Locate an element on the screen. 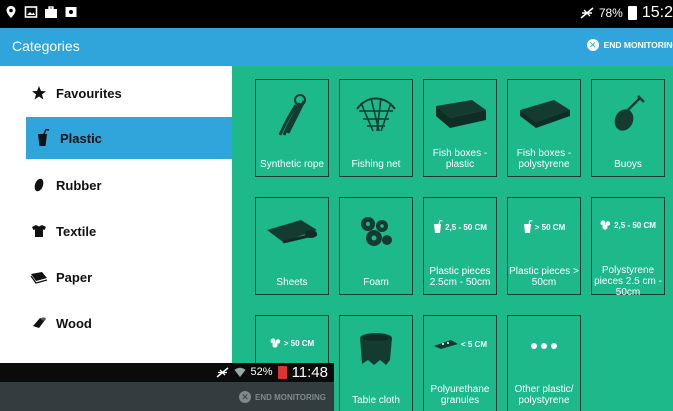  sidebar-item-rubber: Rubber is located at coordinates (139, 185).